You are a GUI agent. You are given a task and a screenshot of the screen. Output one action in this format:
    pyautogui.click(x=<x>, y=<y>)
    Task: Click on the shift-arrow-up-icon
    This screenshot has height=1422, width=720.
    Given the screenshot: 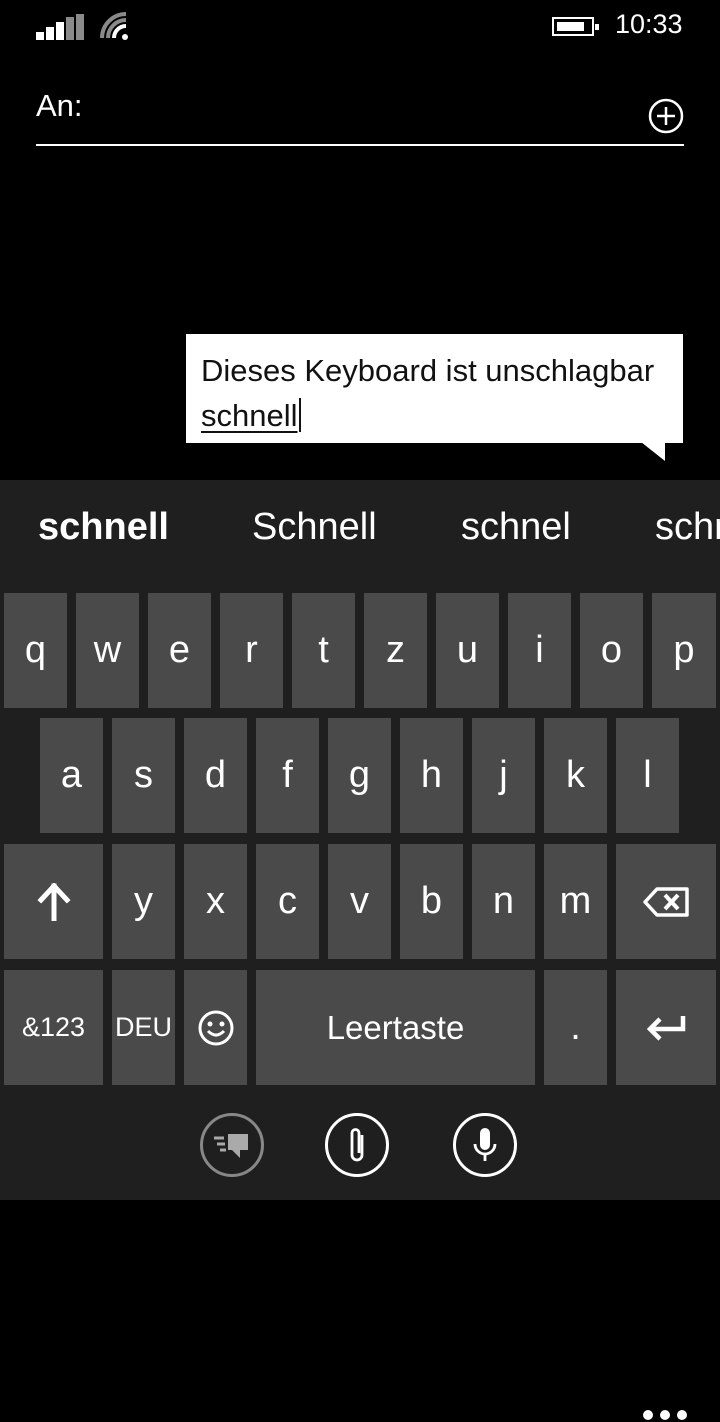 What is the action you would take?
    pyautogui.click(x=53, y=901)
    